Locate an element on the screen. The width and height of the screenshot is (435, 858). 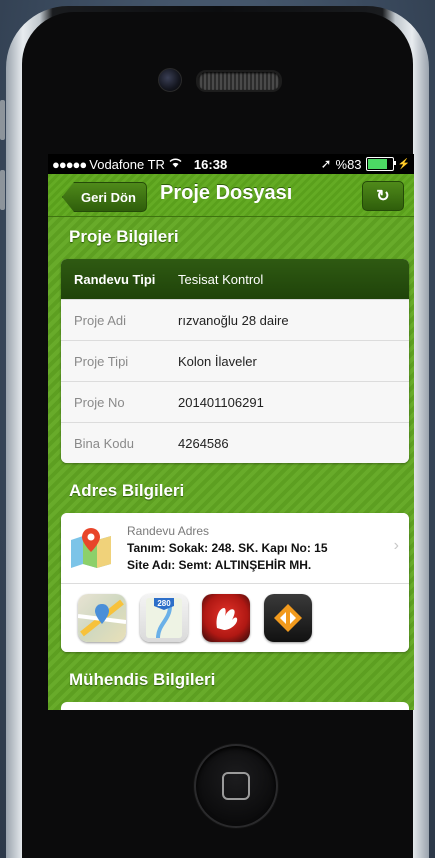
location-icon: ➚ is located at coordinates (326, 163).